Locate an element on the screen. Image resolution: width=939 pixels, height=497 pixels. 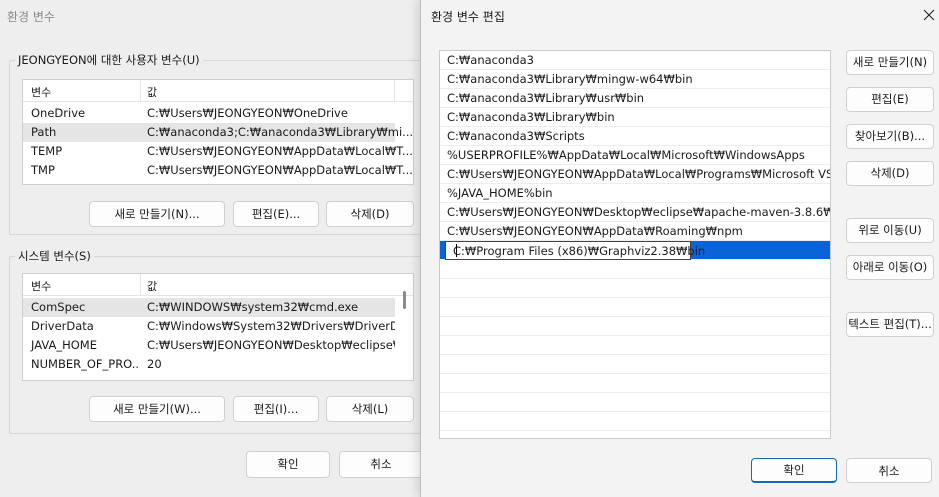
variable-value: C:₩Windows₩System32₩Drivers₩DriverData is located at coordinates (271, 326).